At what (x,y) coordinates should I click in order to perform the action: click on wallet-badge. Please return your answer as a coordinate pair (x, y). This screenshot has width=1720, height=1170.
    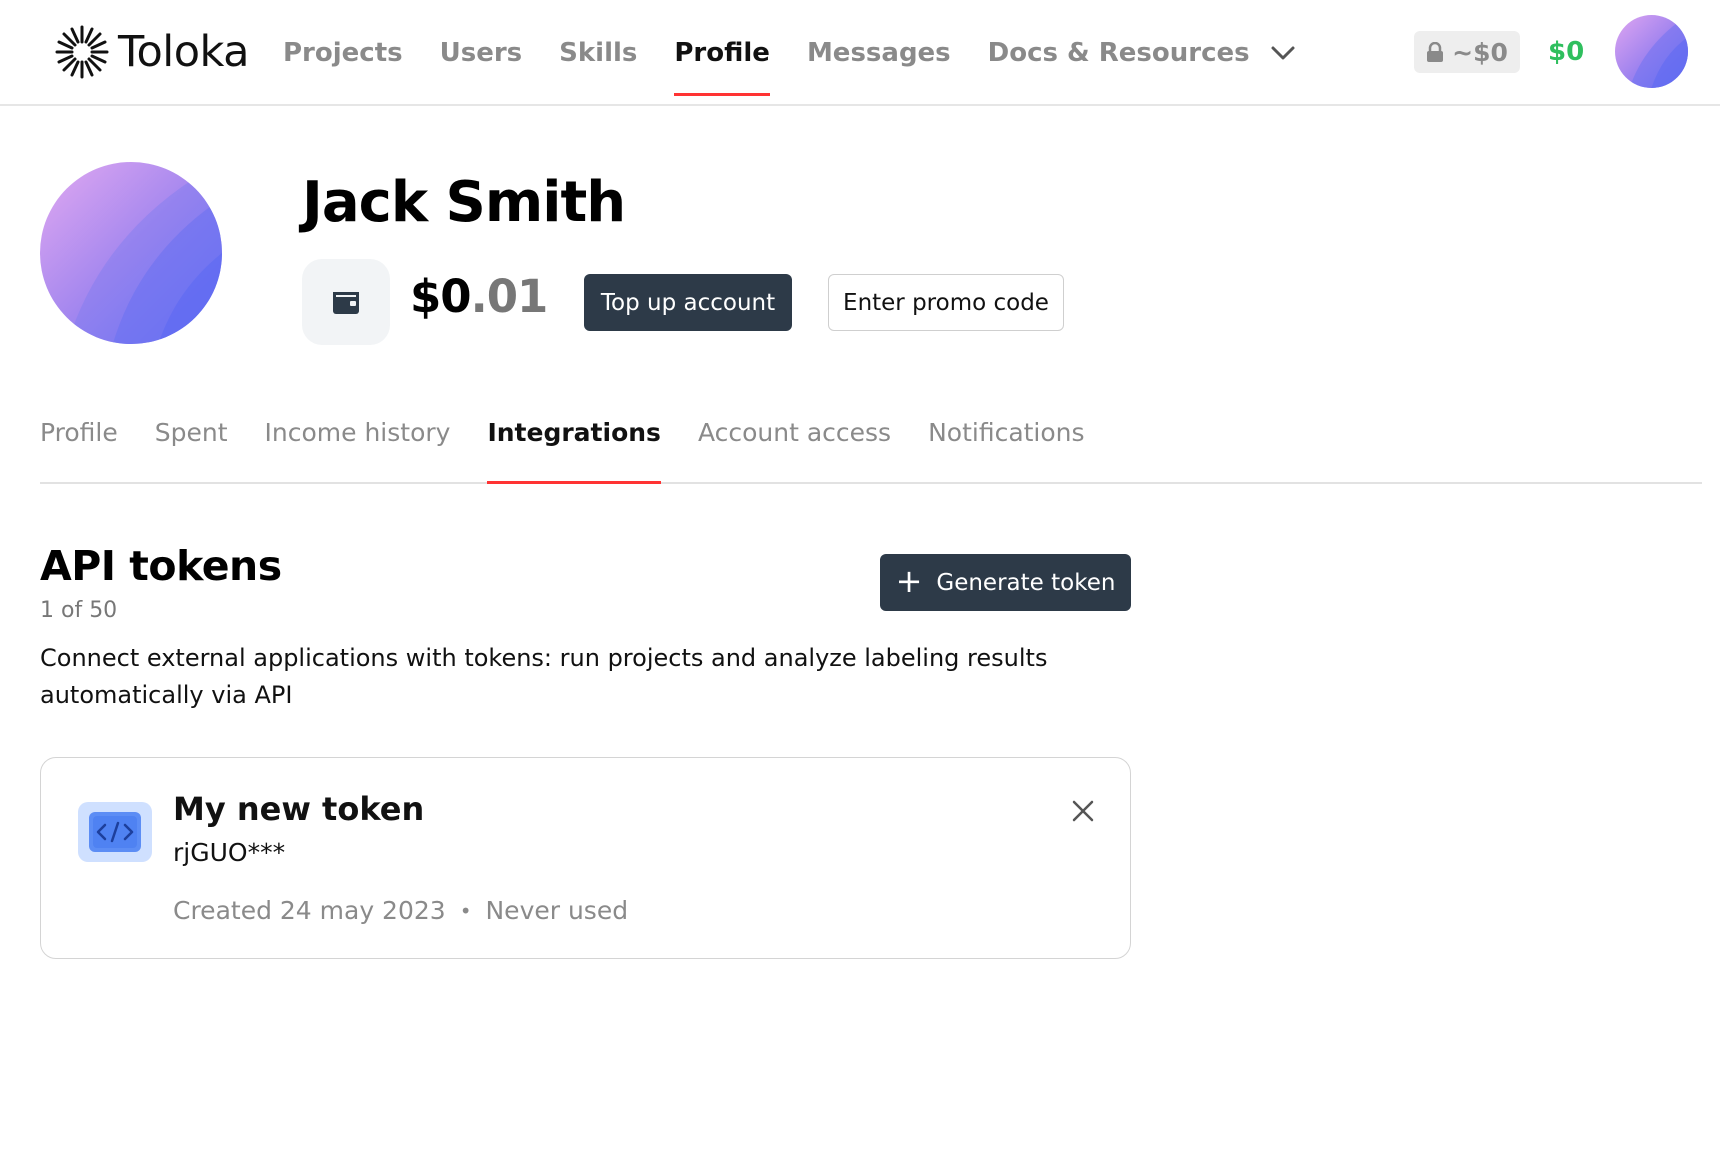
    Looking at the image, I should click on (346, 302).